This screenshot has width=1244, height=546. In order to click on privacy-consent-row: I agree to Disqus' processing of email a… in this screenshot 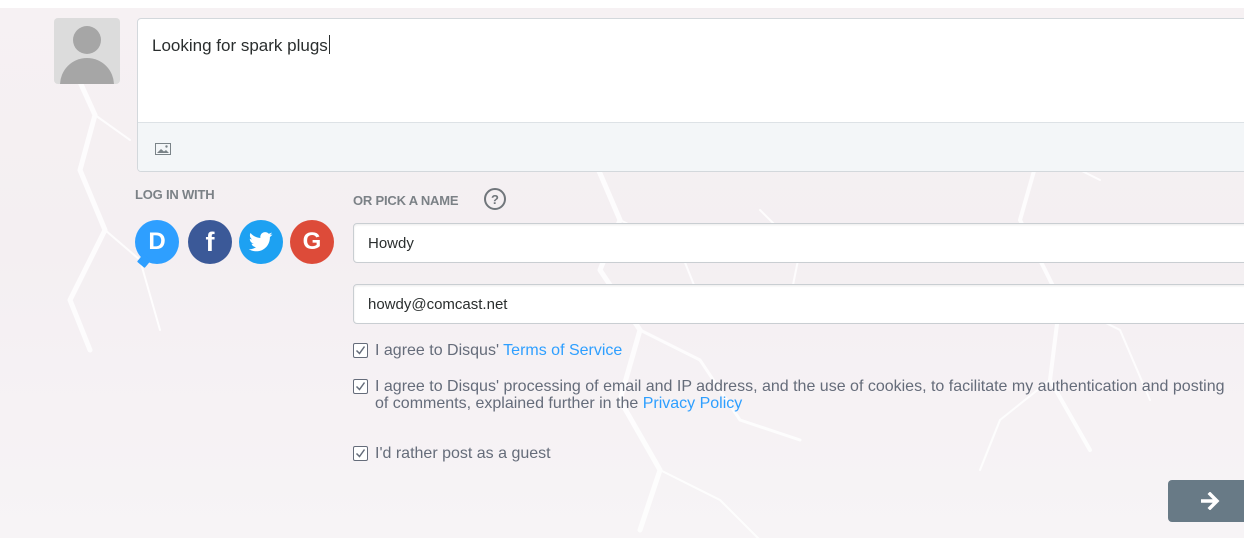, I will do `click(794, 395)`.